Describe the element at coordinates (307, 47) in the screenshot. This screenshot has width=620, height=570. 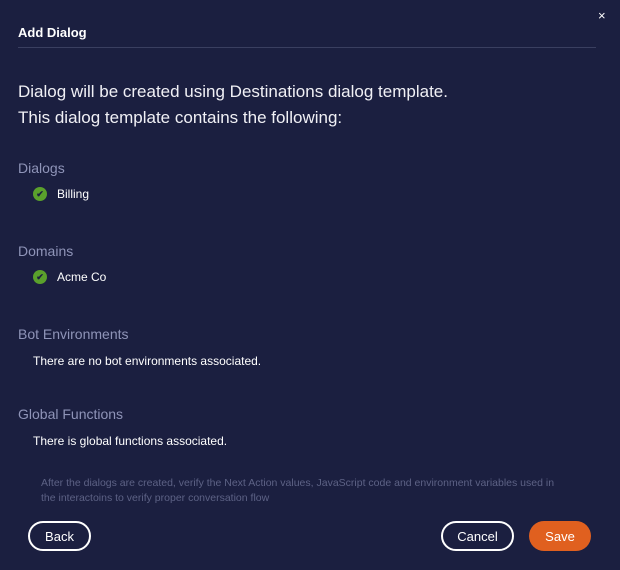
I see `divider` at that location.